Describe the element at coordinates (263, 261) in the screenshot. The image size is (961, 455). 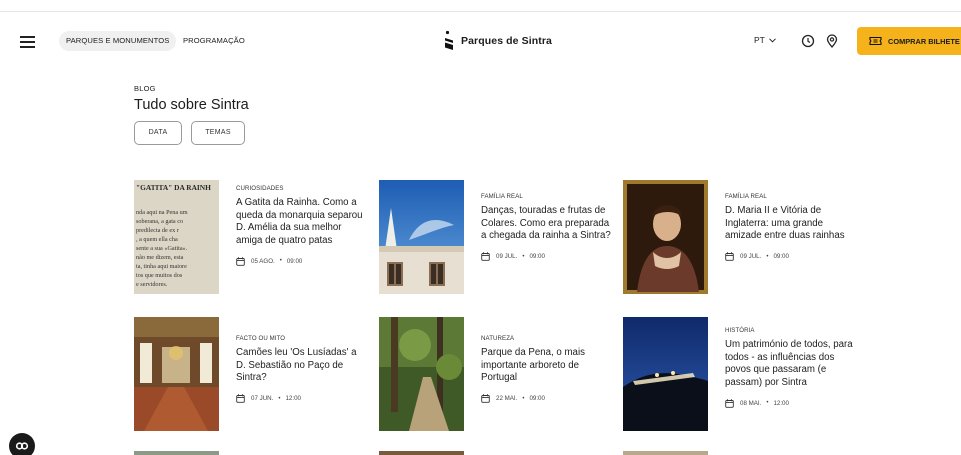
I see `card-date: 05 AGO.` at that location.